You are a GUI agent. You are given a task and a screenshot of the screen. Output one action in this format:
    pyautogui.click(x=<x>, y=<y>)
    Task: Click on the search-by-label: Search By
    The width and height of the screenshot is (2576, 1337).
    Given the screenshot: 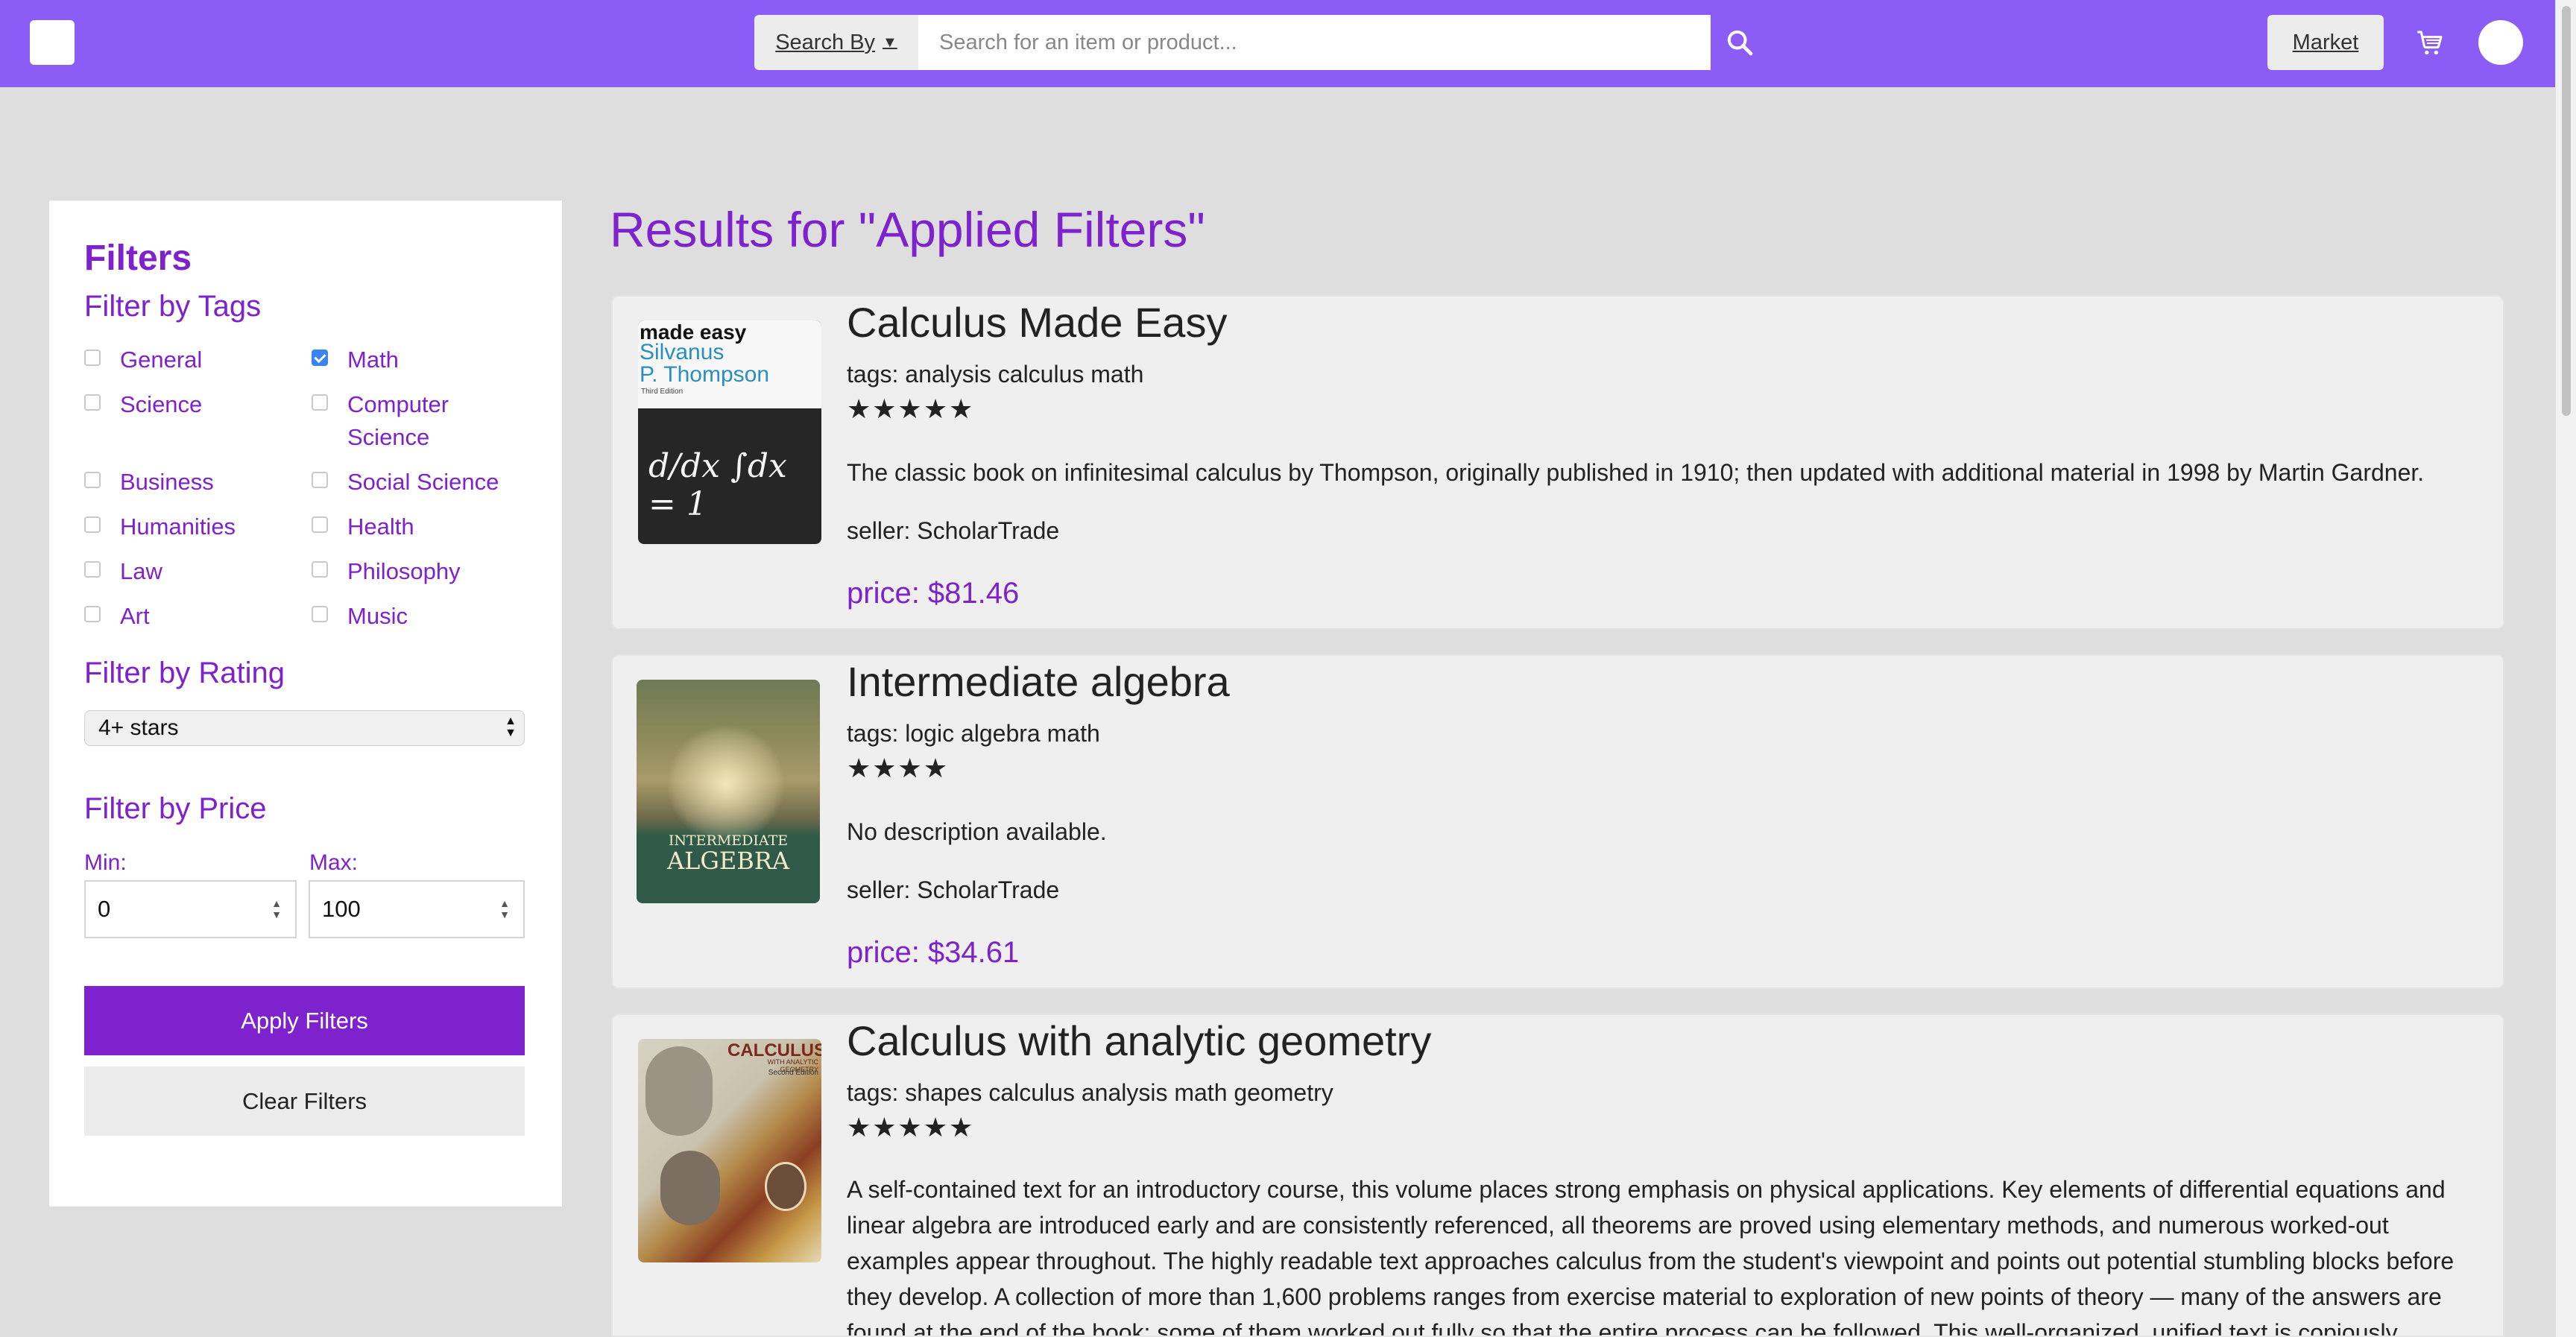 What is the action you would take?
    pyautogui.click(x=825, y=42)
    